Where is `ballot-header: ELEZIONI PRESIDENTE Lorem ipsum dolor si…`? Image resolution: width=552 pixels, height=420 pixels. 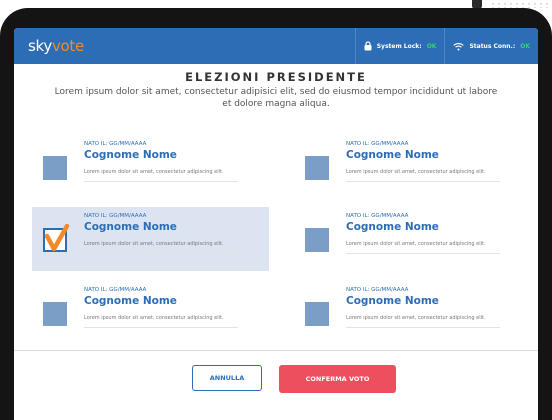 ballot-header: ELEZIONI PRESIDENTE Lorem ipsum dolor si… is located at coordinates (276, 88).